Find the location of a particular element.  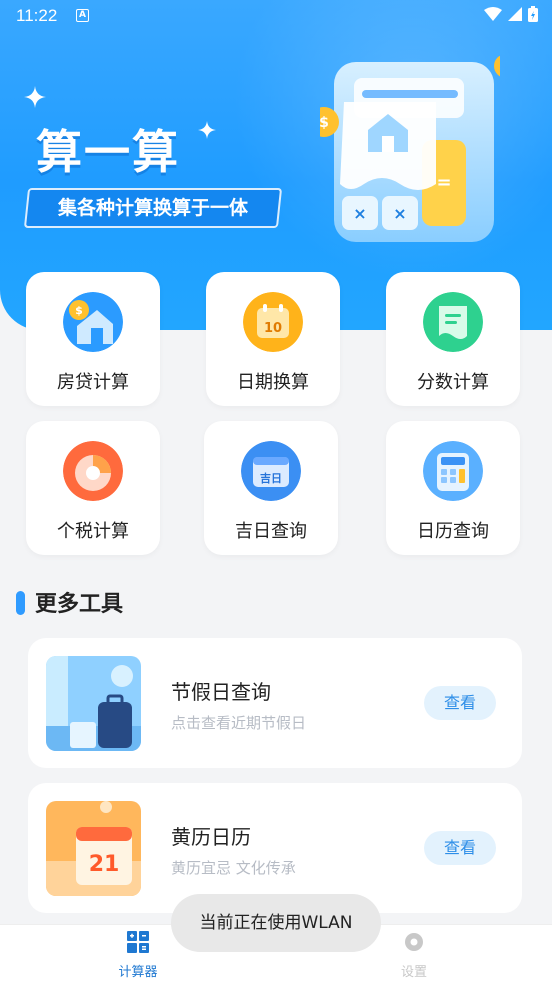

signal-icon is located at coordinates (515, 14).